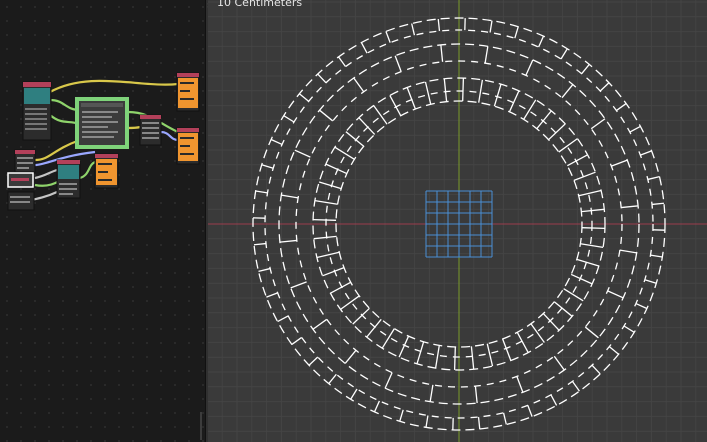  What do you see at coordinates (201, 426) in the screenshot?
I see `panel-scrollbar` at bounding box center [201, 426].